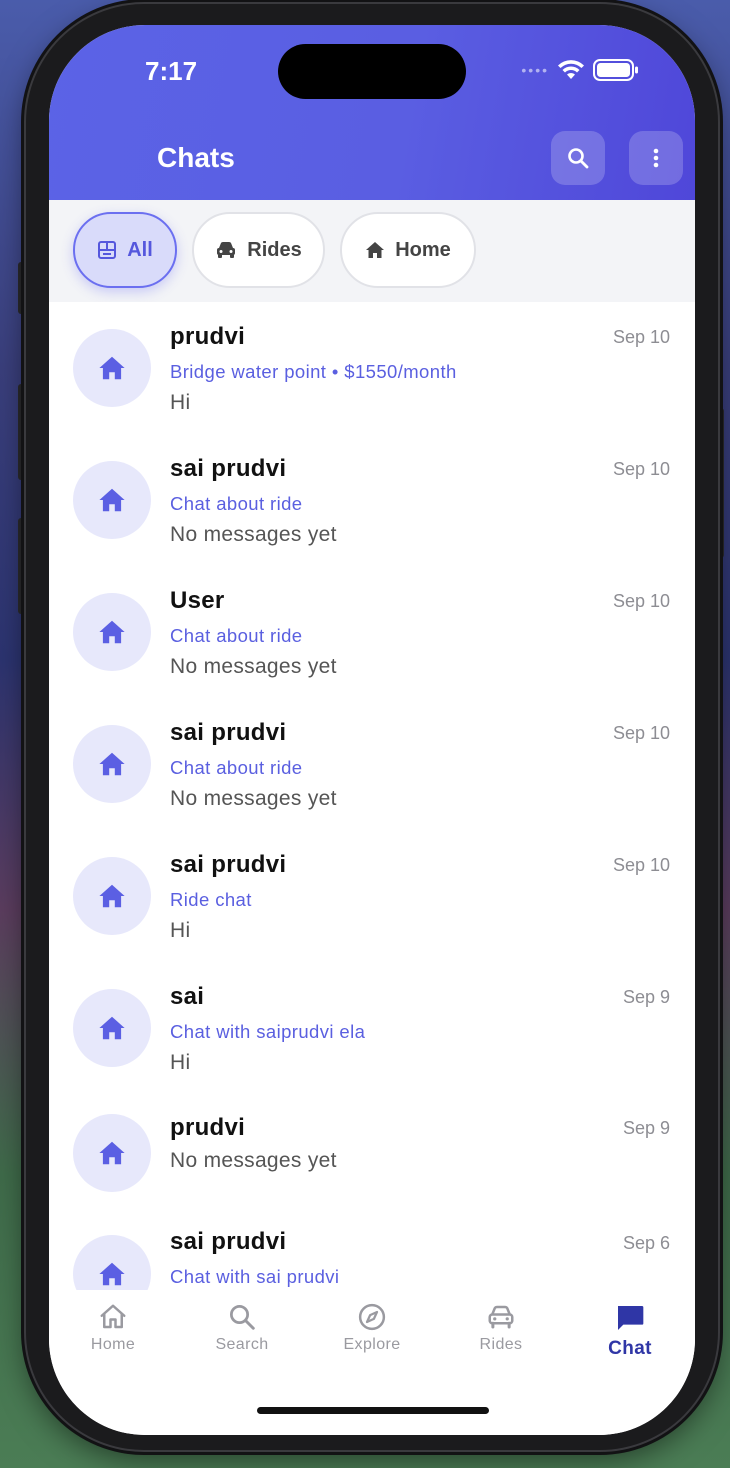 This screenshot has width=730, height=1468. What do you see at coordinates (615, 70) in the screenshot?
I see `battery-icon` at bounding box center [615, 70].